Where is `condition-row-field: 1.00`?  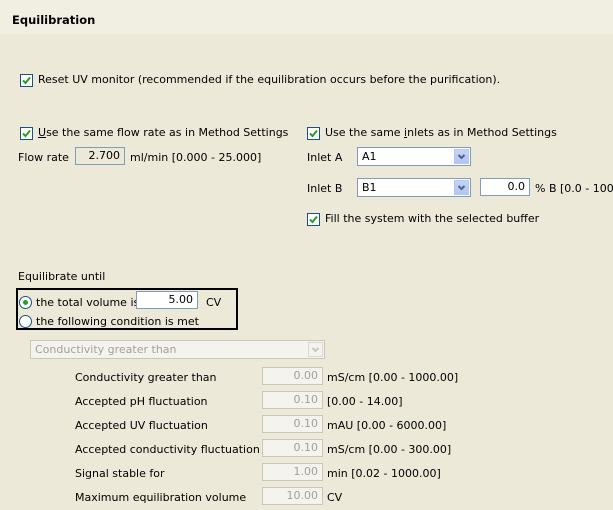
condition-row-field: 1.00 is located at coordinates (292, 472).